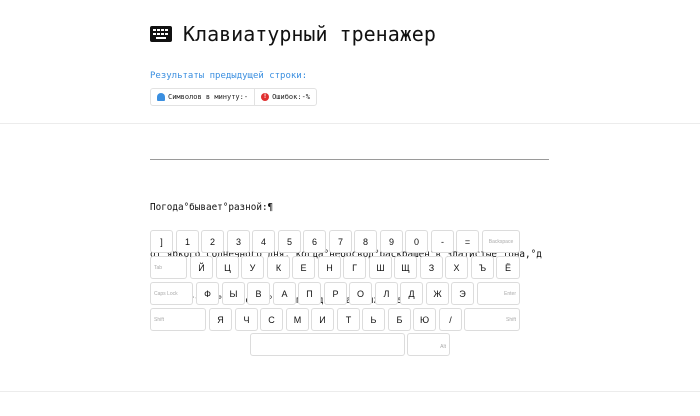  Describe the element at coordinates (467, 241) in the screenshot. I see `key: =` at that location.